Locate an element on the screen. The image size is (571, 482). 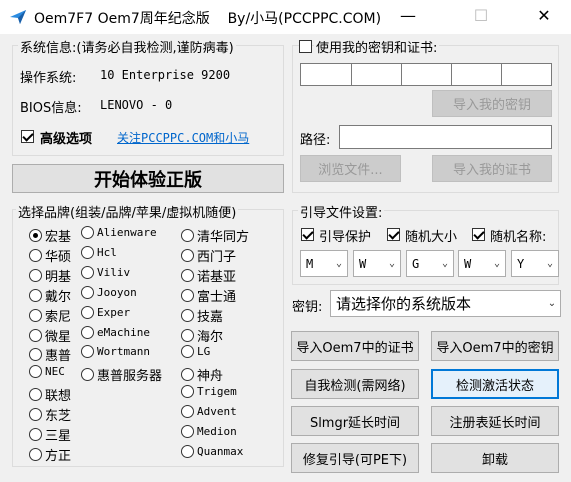
advanced-checkbox is located at coordinates (27, 136).